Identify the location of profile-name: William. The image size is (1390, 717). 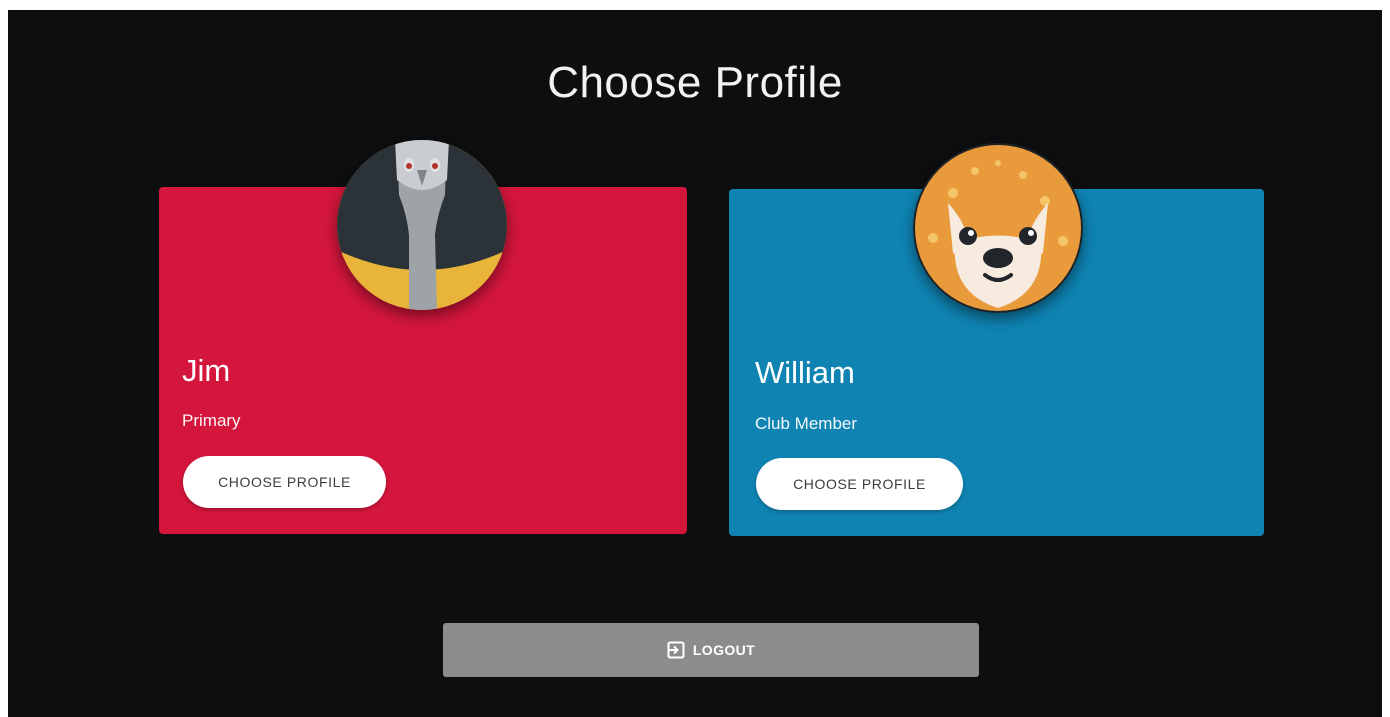
(805, 372).